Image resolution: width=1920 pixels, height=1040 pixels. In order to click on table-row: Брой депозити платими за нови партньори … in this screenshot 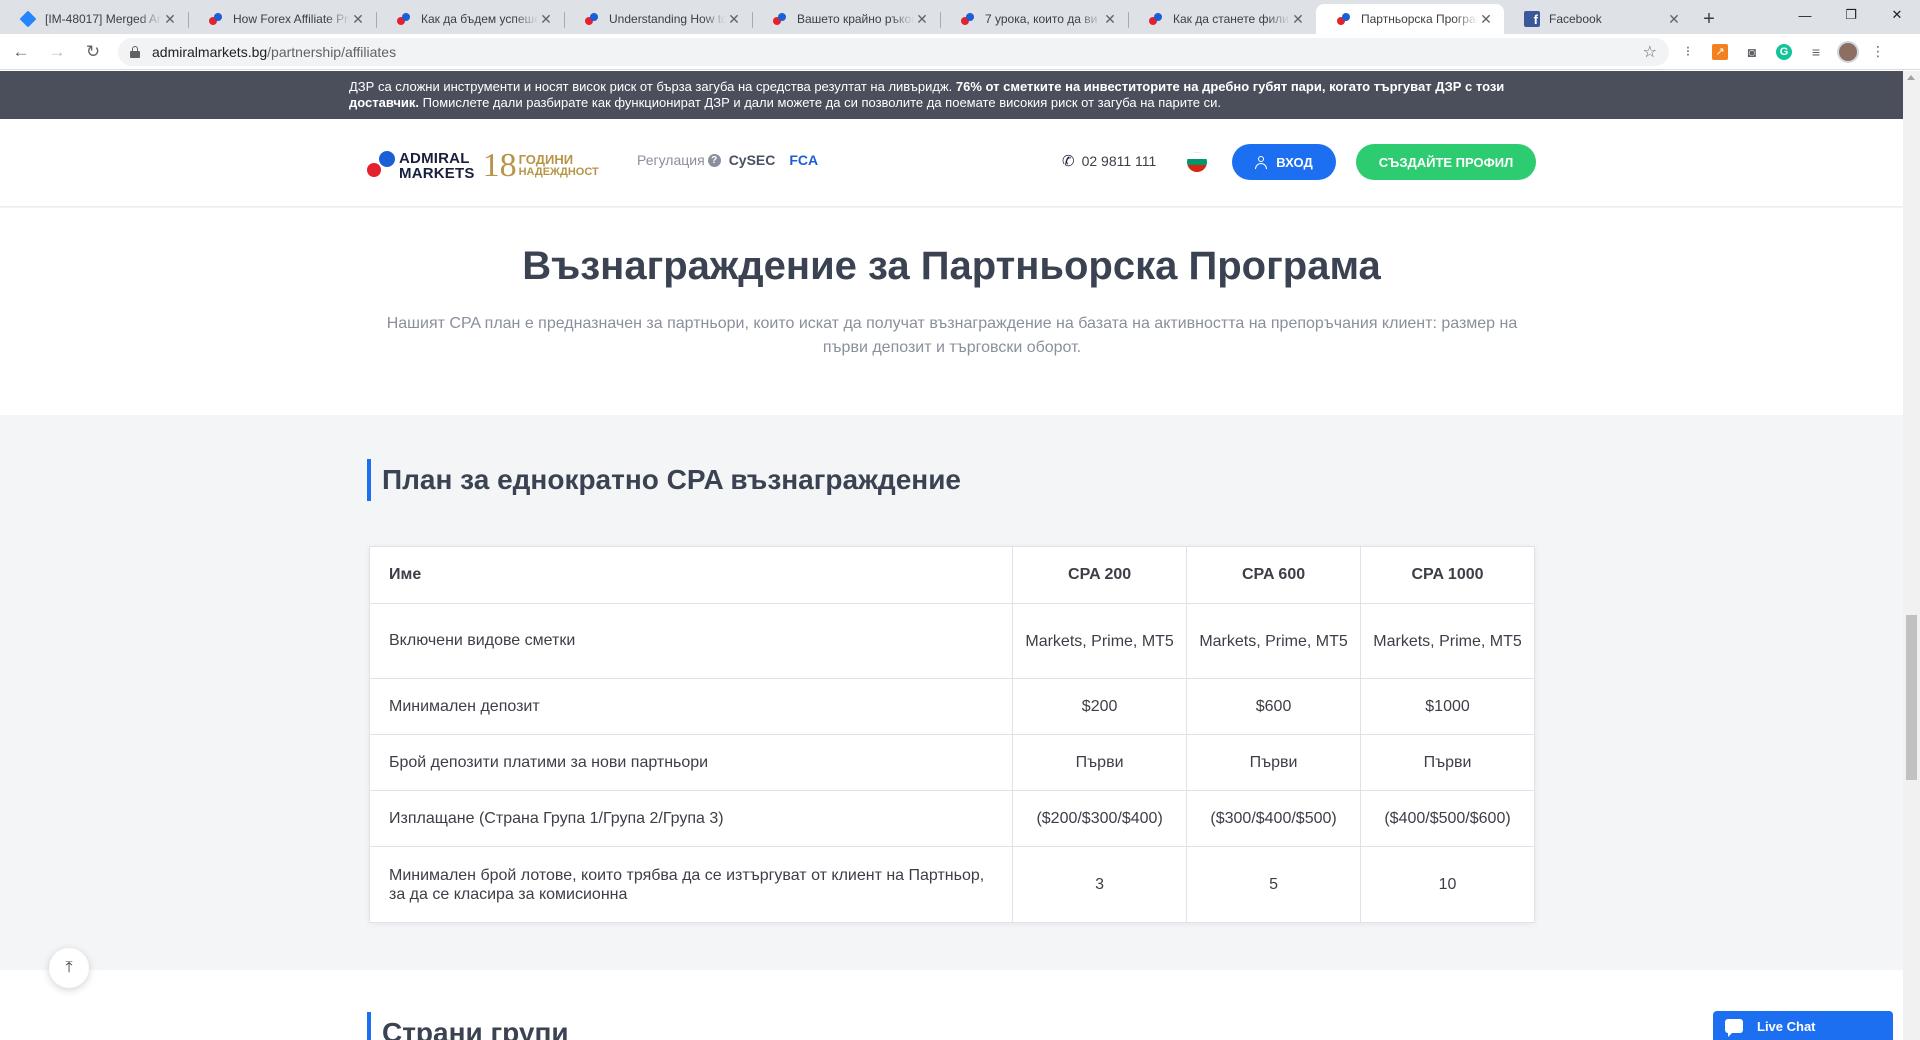, I will do `click(951, 762)`.